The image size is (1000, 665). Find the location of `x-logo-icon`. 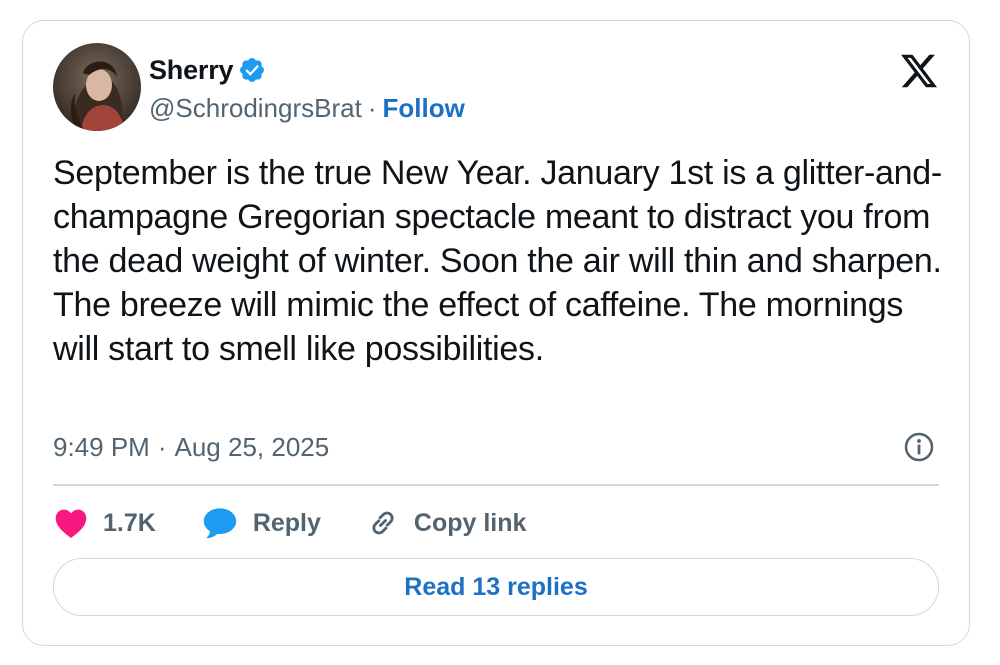

x-logo-icon is located at coordinates (919, 71).